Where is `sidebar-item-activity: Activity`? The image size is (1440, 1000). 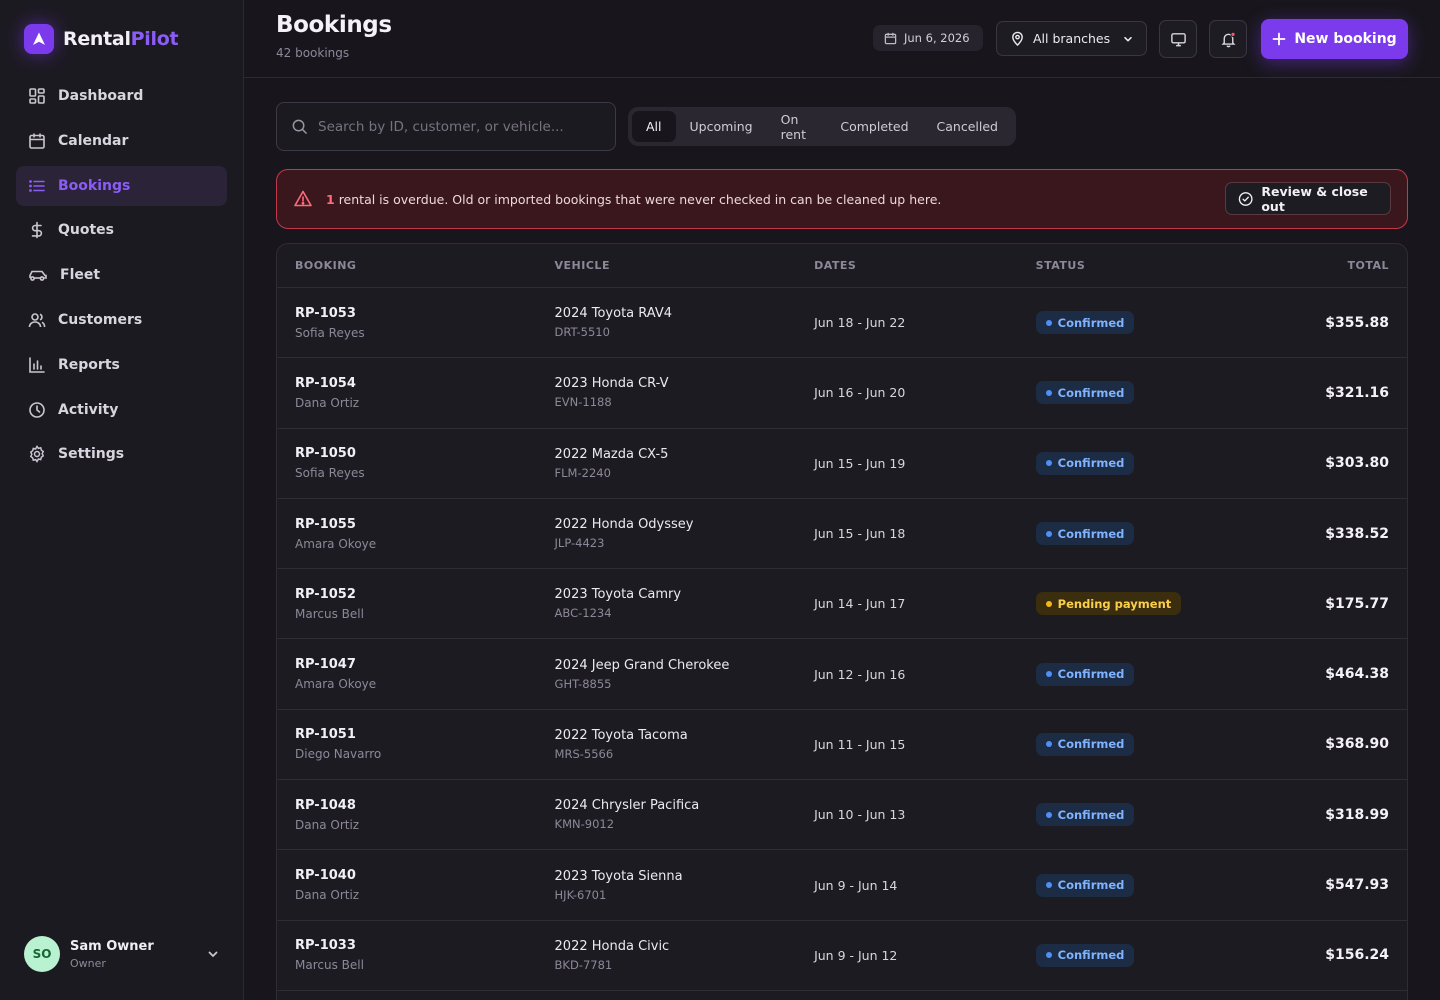 sidebar-item-activity: Activity is located at coordinates (121, 410).